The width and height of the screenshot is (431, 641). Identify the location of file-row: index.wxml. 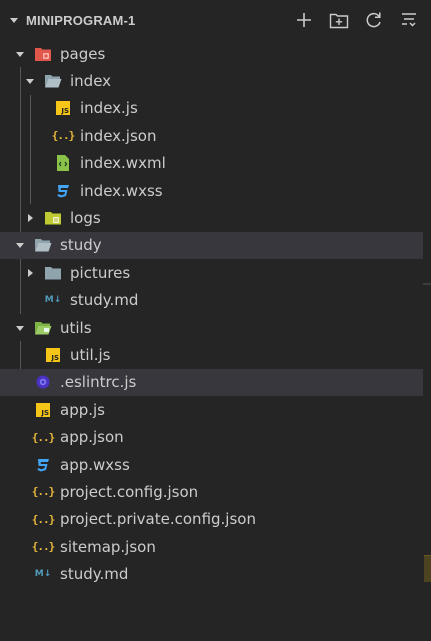
(215, 163).